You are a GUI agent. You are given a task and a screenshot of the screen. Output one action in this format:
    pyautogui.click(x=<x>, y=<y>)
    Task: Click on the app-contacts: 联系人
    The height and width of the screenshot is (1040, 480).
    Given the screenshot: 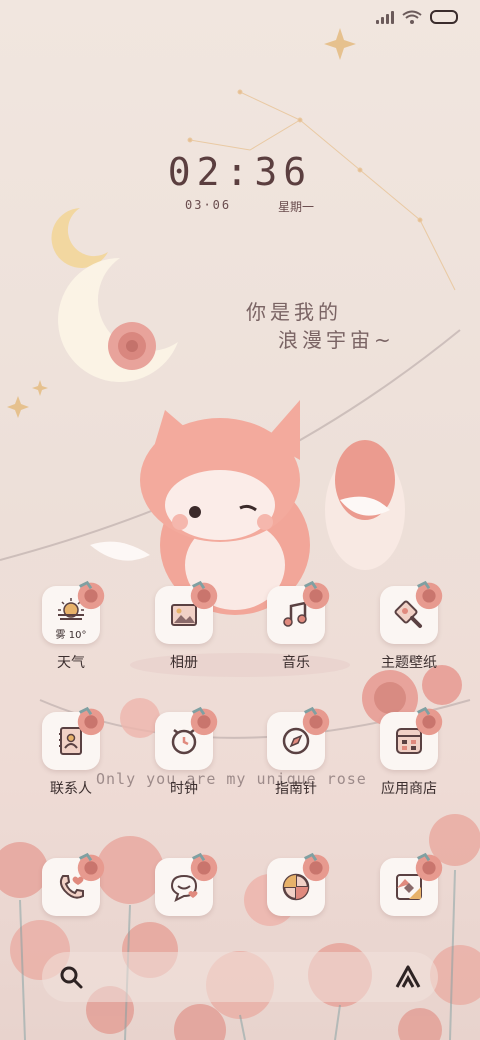 What is the action you would take?
    pyautogui.click(x=71, y=752)
    